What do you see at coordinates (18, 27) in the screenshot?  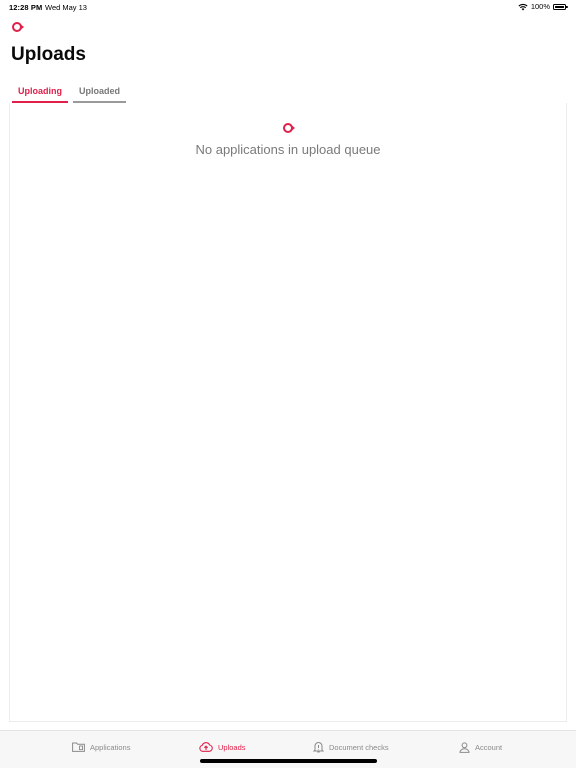 I see `brand-logo-icon` at bounding box center [18, 27].